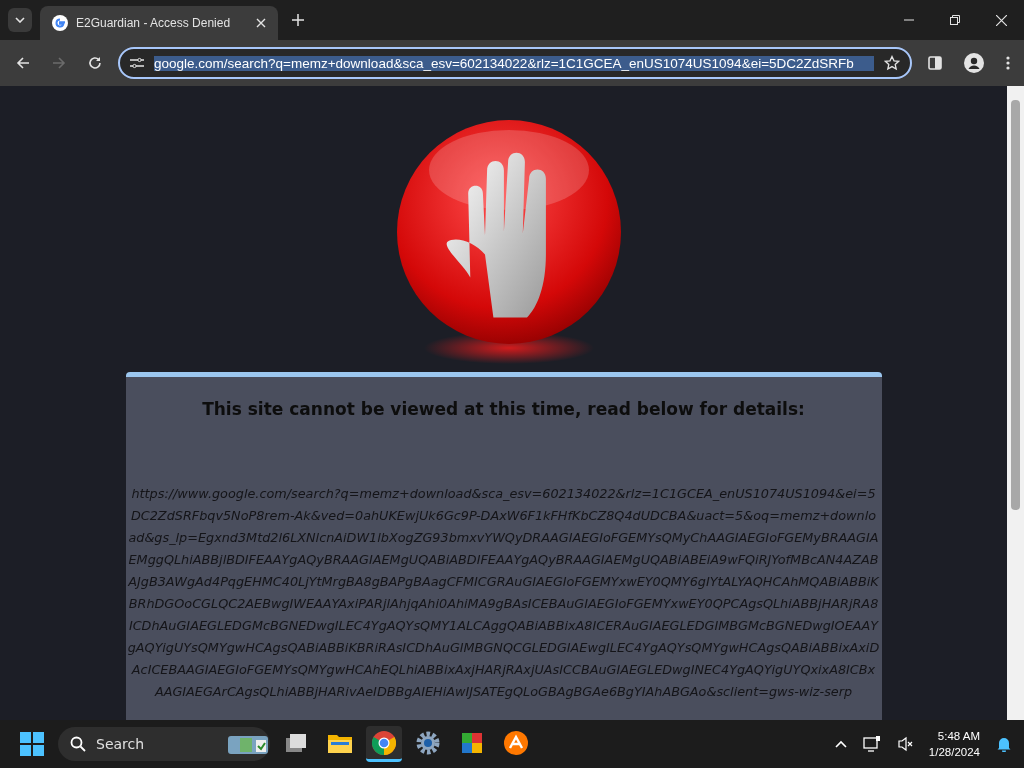 This screenshot has width=1024, height=768. I want to click on side-panel-icon, so click(935, 63).